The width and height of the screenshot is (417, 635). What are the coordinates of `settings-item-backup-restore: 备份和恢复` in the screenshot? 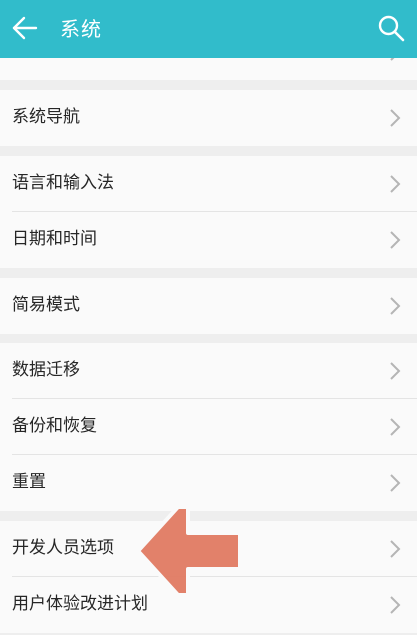 It's located at (208, 427).